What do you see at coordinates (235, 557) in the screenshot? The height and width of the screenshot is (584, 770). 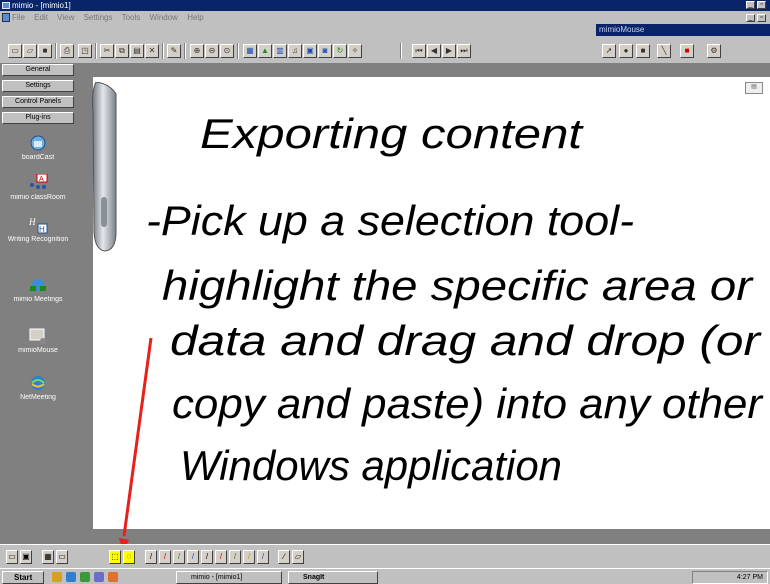 I see `pen-thick-green-icon: /` at bounding box center [235, 557].